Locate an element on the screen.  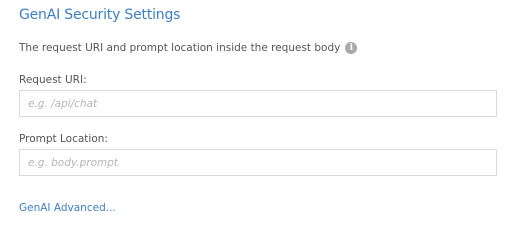
section-title: GenAI Security Settings is located at coordinates (100, 15).